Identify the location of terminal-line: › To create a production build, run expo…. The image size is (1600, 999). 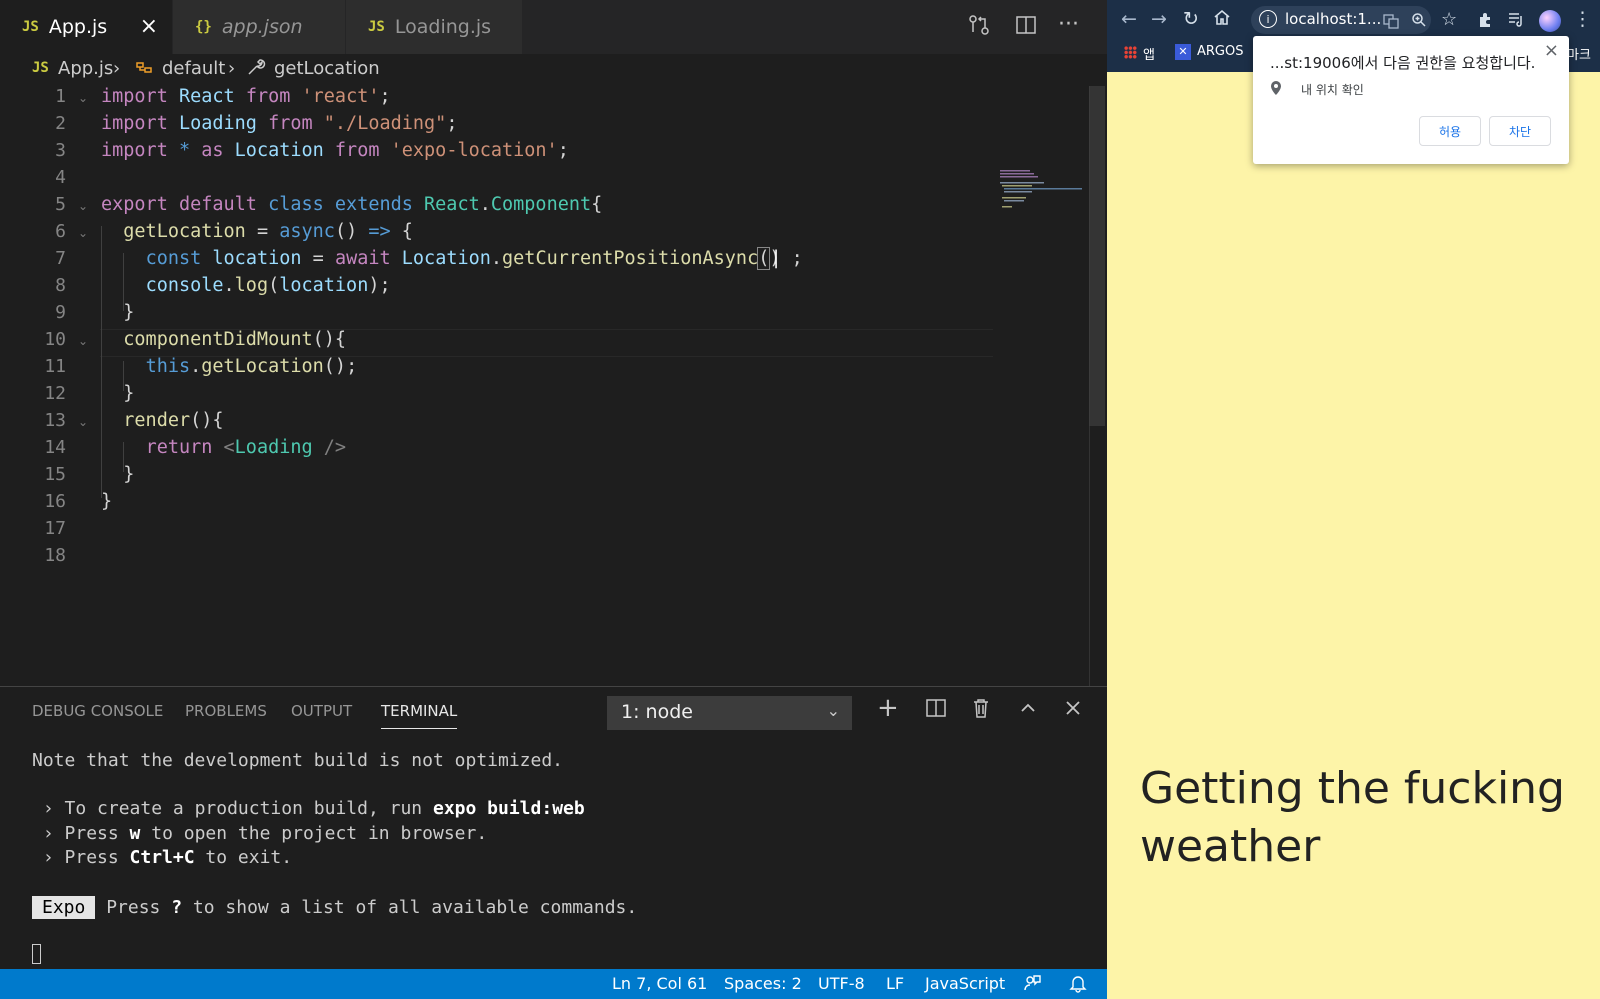
(313, 808).